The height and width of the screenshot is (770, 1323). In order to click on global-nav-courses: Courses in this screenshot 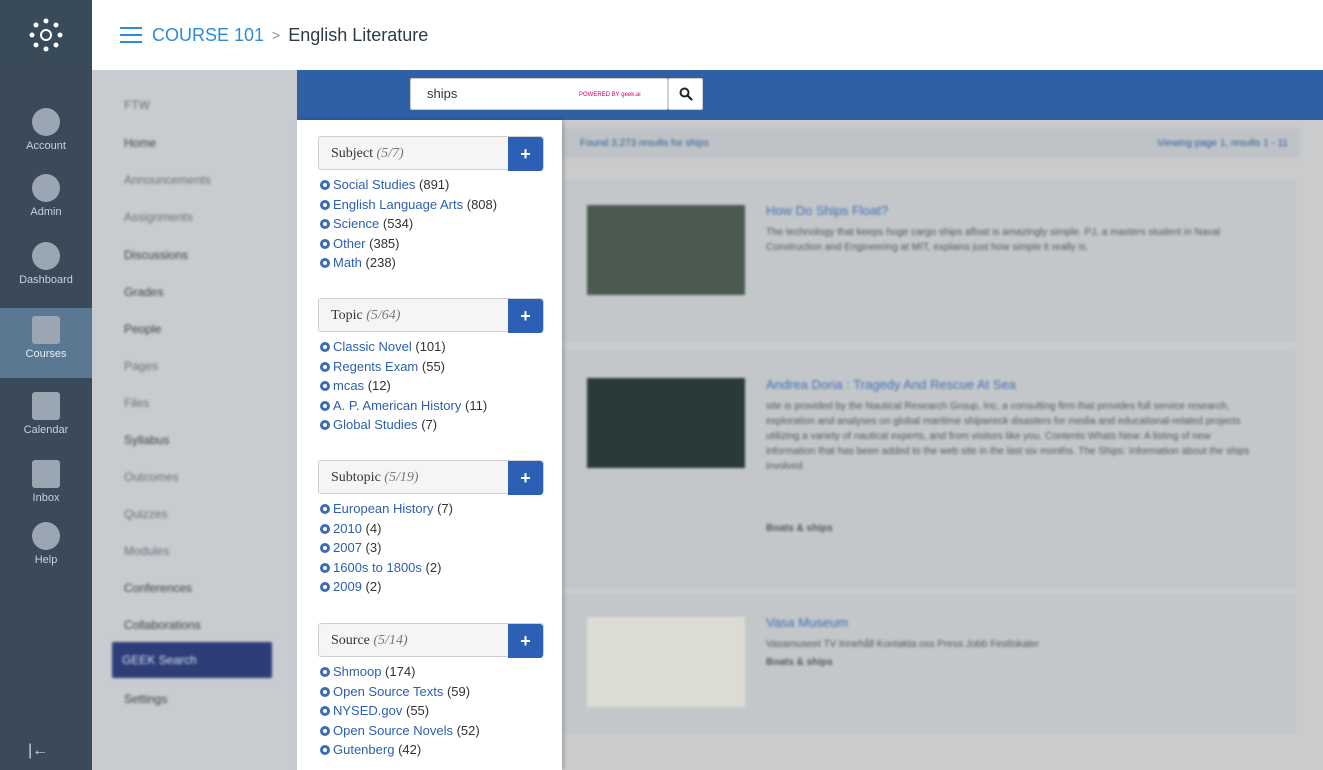, I will do `click(46, 343)`.